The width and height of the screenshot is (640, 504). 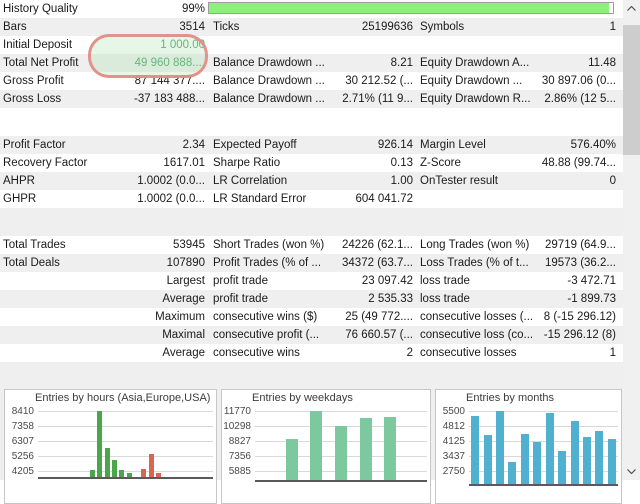 I want to click on metric-pair: History Quality 99%, so click(x=102, y=9).